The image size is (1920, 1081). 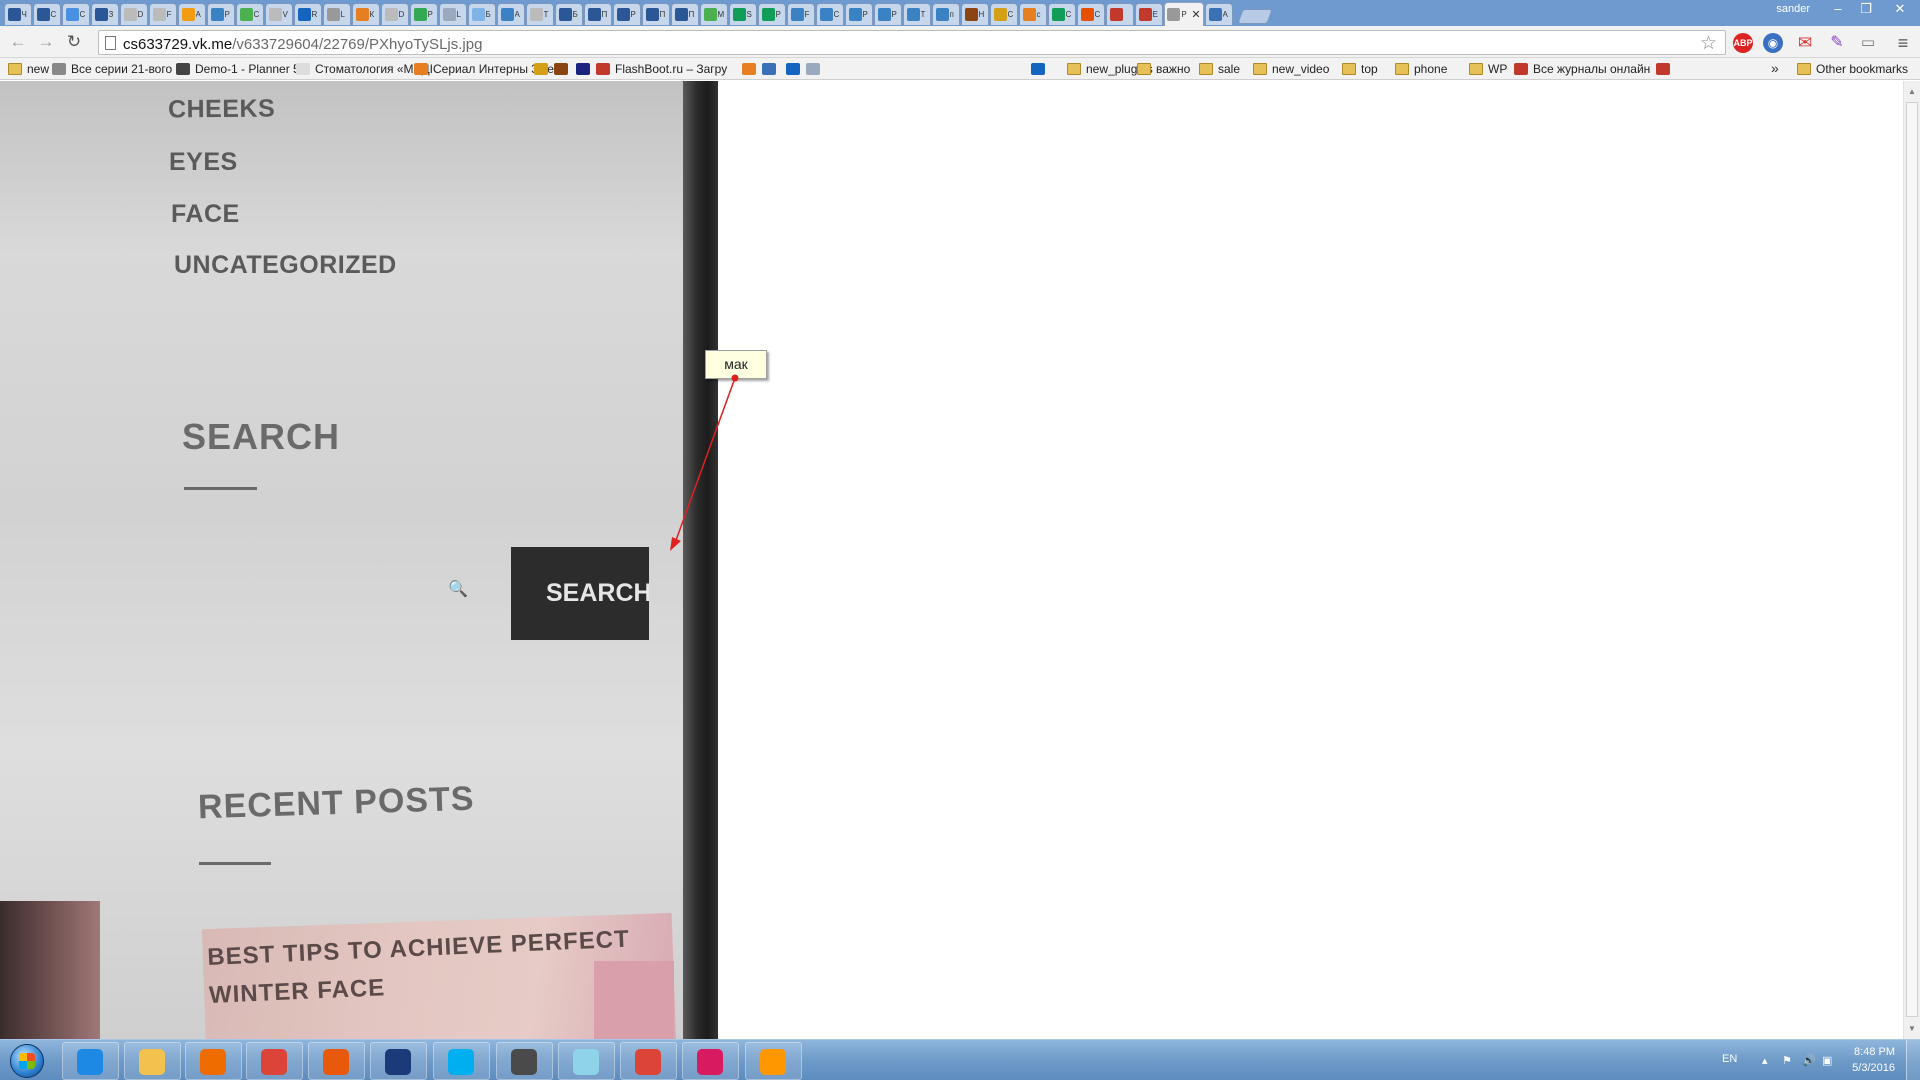 I want to click on globe-extension-icon: ◉, so click(x=1773, y=43).